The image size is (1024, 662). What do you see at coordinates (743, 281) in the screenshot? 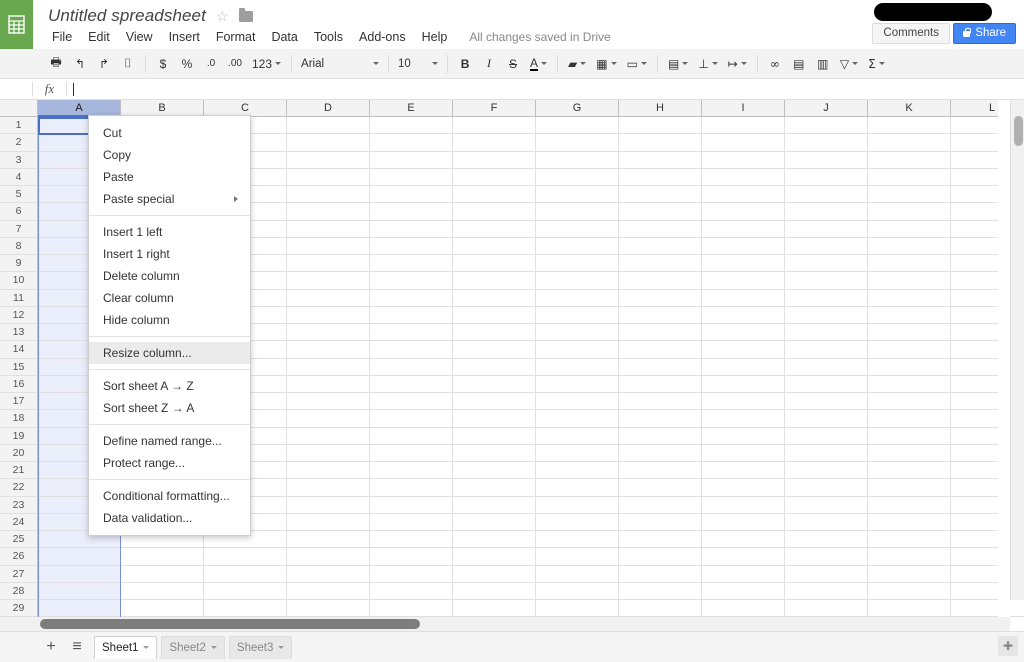
I see `cell-I10` at bounding box center [743, 281].